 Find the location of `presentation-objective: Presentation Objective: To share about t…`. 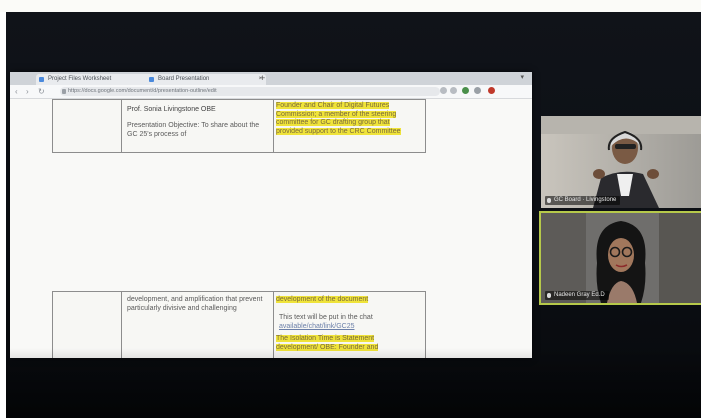

presentation-objective: Presentation Objective: To share about t… is located at coordinates (193, 130).